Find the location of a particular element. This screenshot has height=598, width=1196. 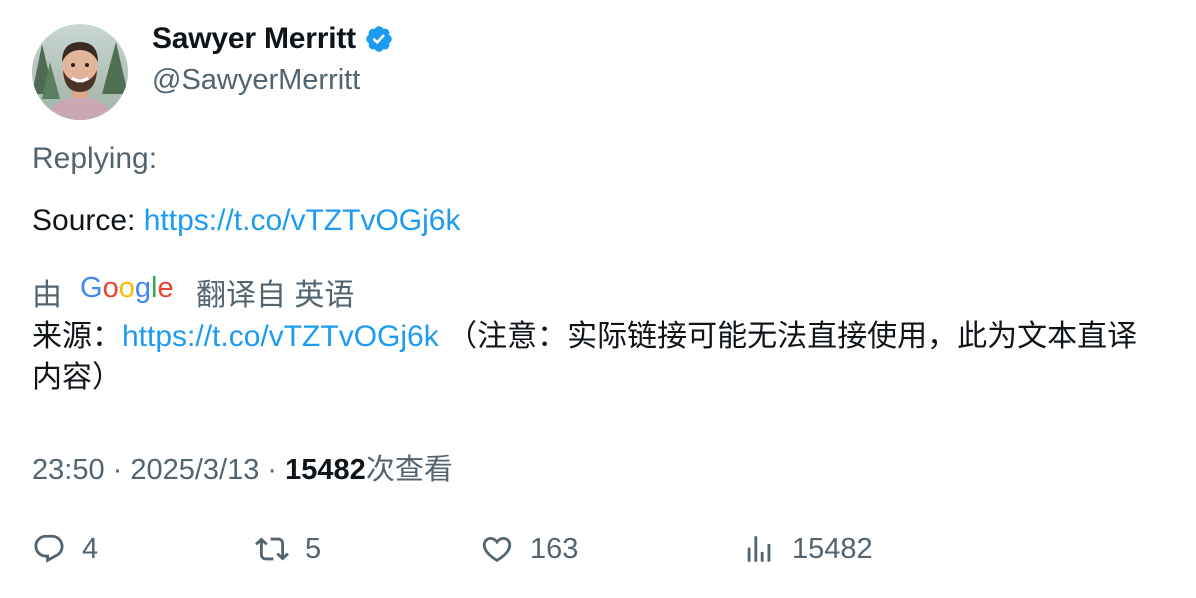

author-name: Sawyer Merritt is located at coordinates (254, 39).